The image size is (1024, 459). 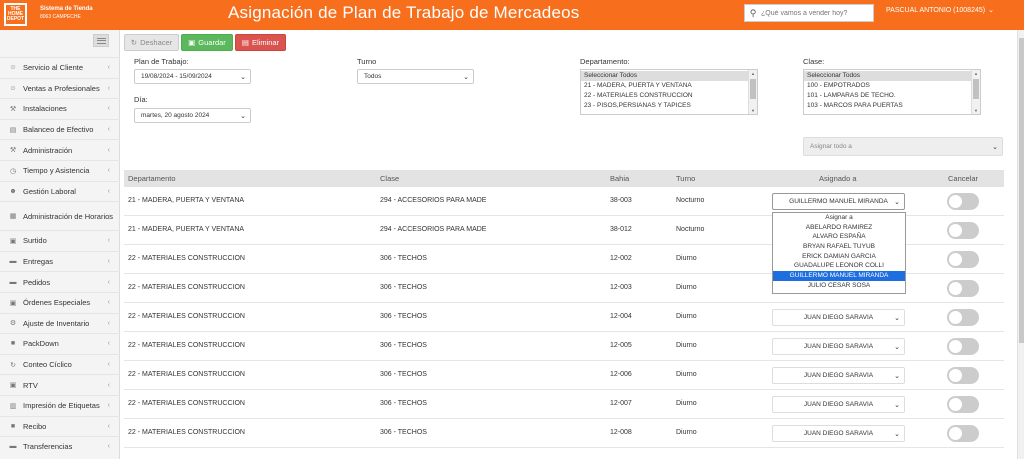 I want to click on assign-option: BRYAN RAFAEL TUYUB, so click(x=839, y=247).